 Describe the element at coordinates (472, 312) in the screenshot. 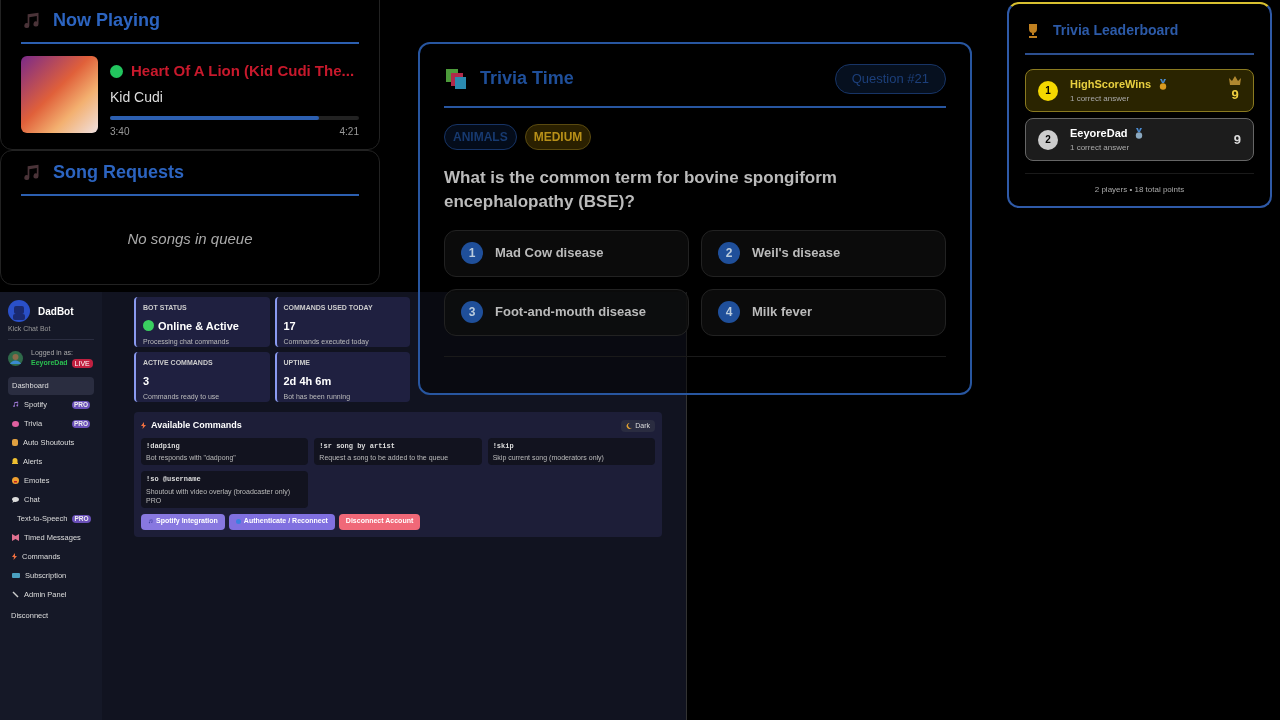

I see `answer-number: 3` at that location.